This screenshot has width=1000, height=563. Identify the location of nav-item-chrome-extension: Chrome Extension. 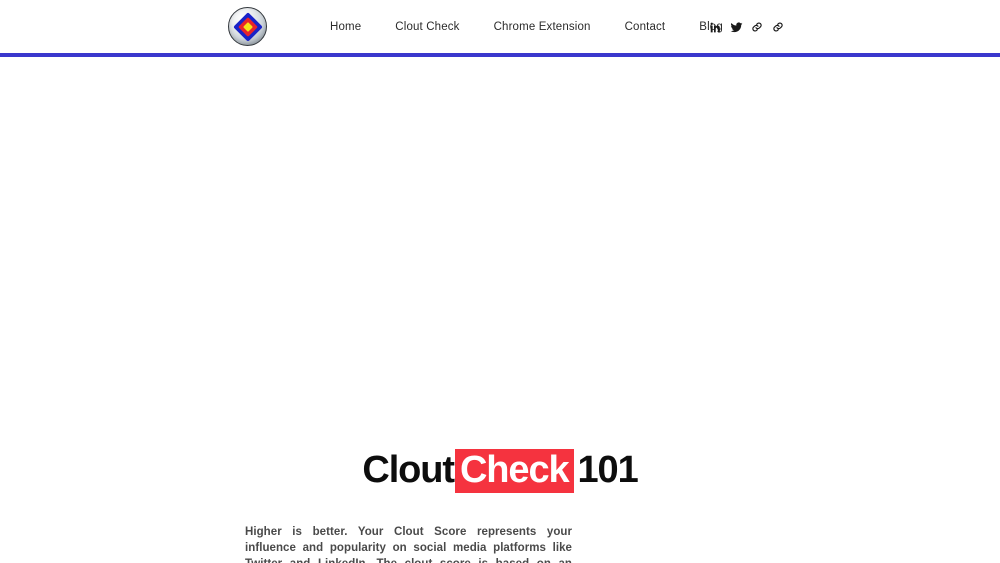
(542, 27).